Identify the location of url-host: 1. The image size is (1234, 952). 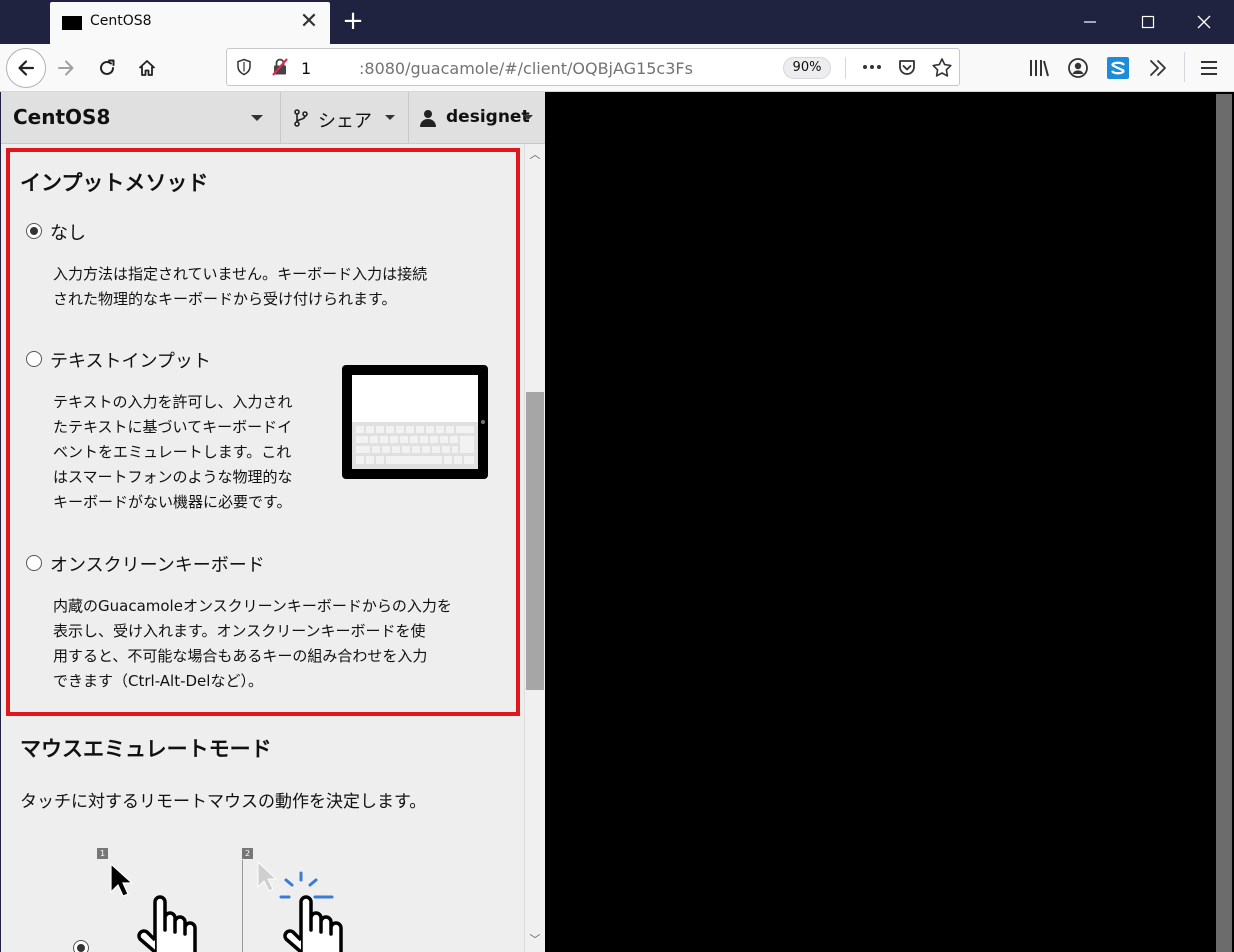
(306, 68).